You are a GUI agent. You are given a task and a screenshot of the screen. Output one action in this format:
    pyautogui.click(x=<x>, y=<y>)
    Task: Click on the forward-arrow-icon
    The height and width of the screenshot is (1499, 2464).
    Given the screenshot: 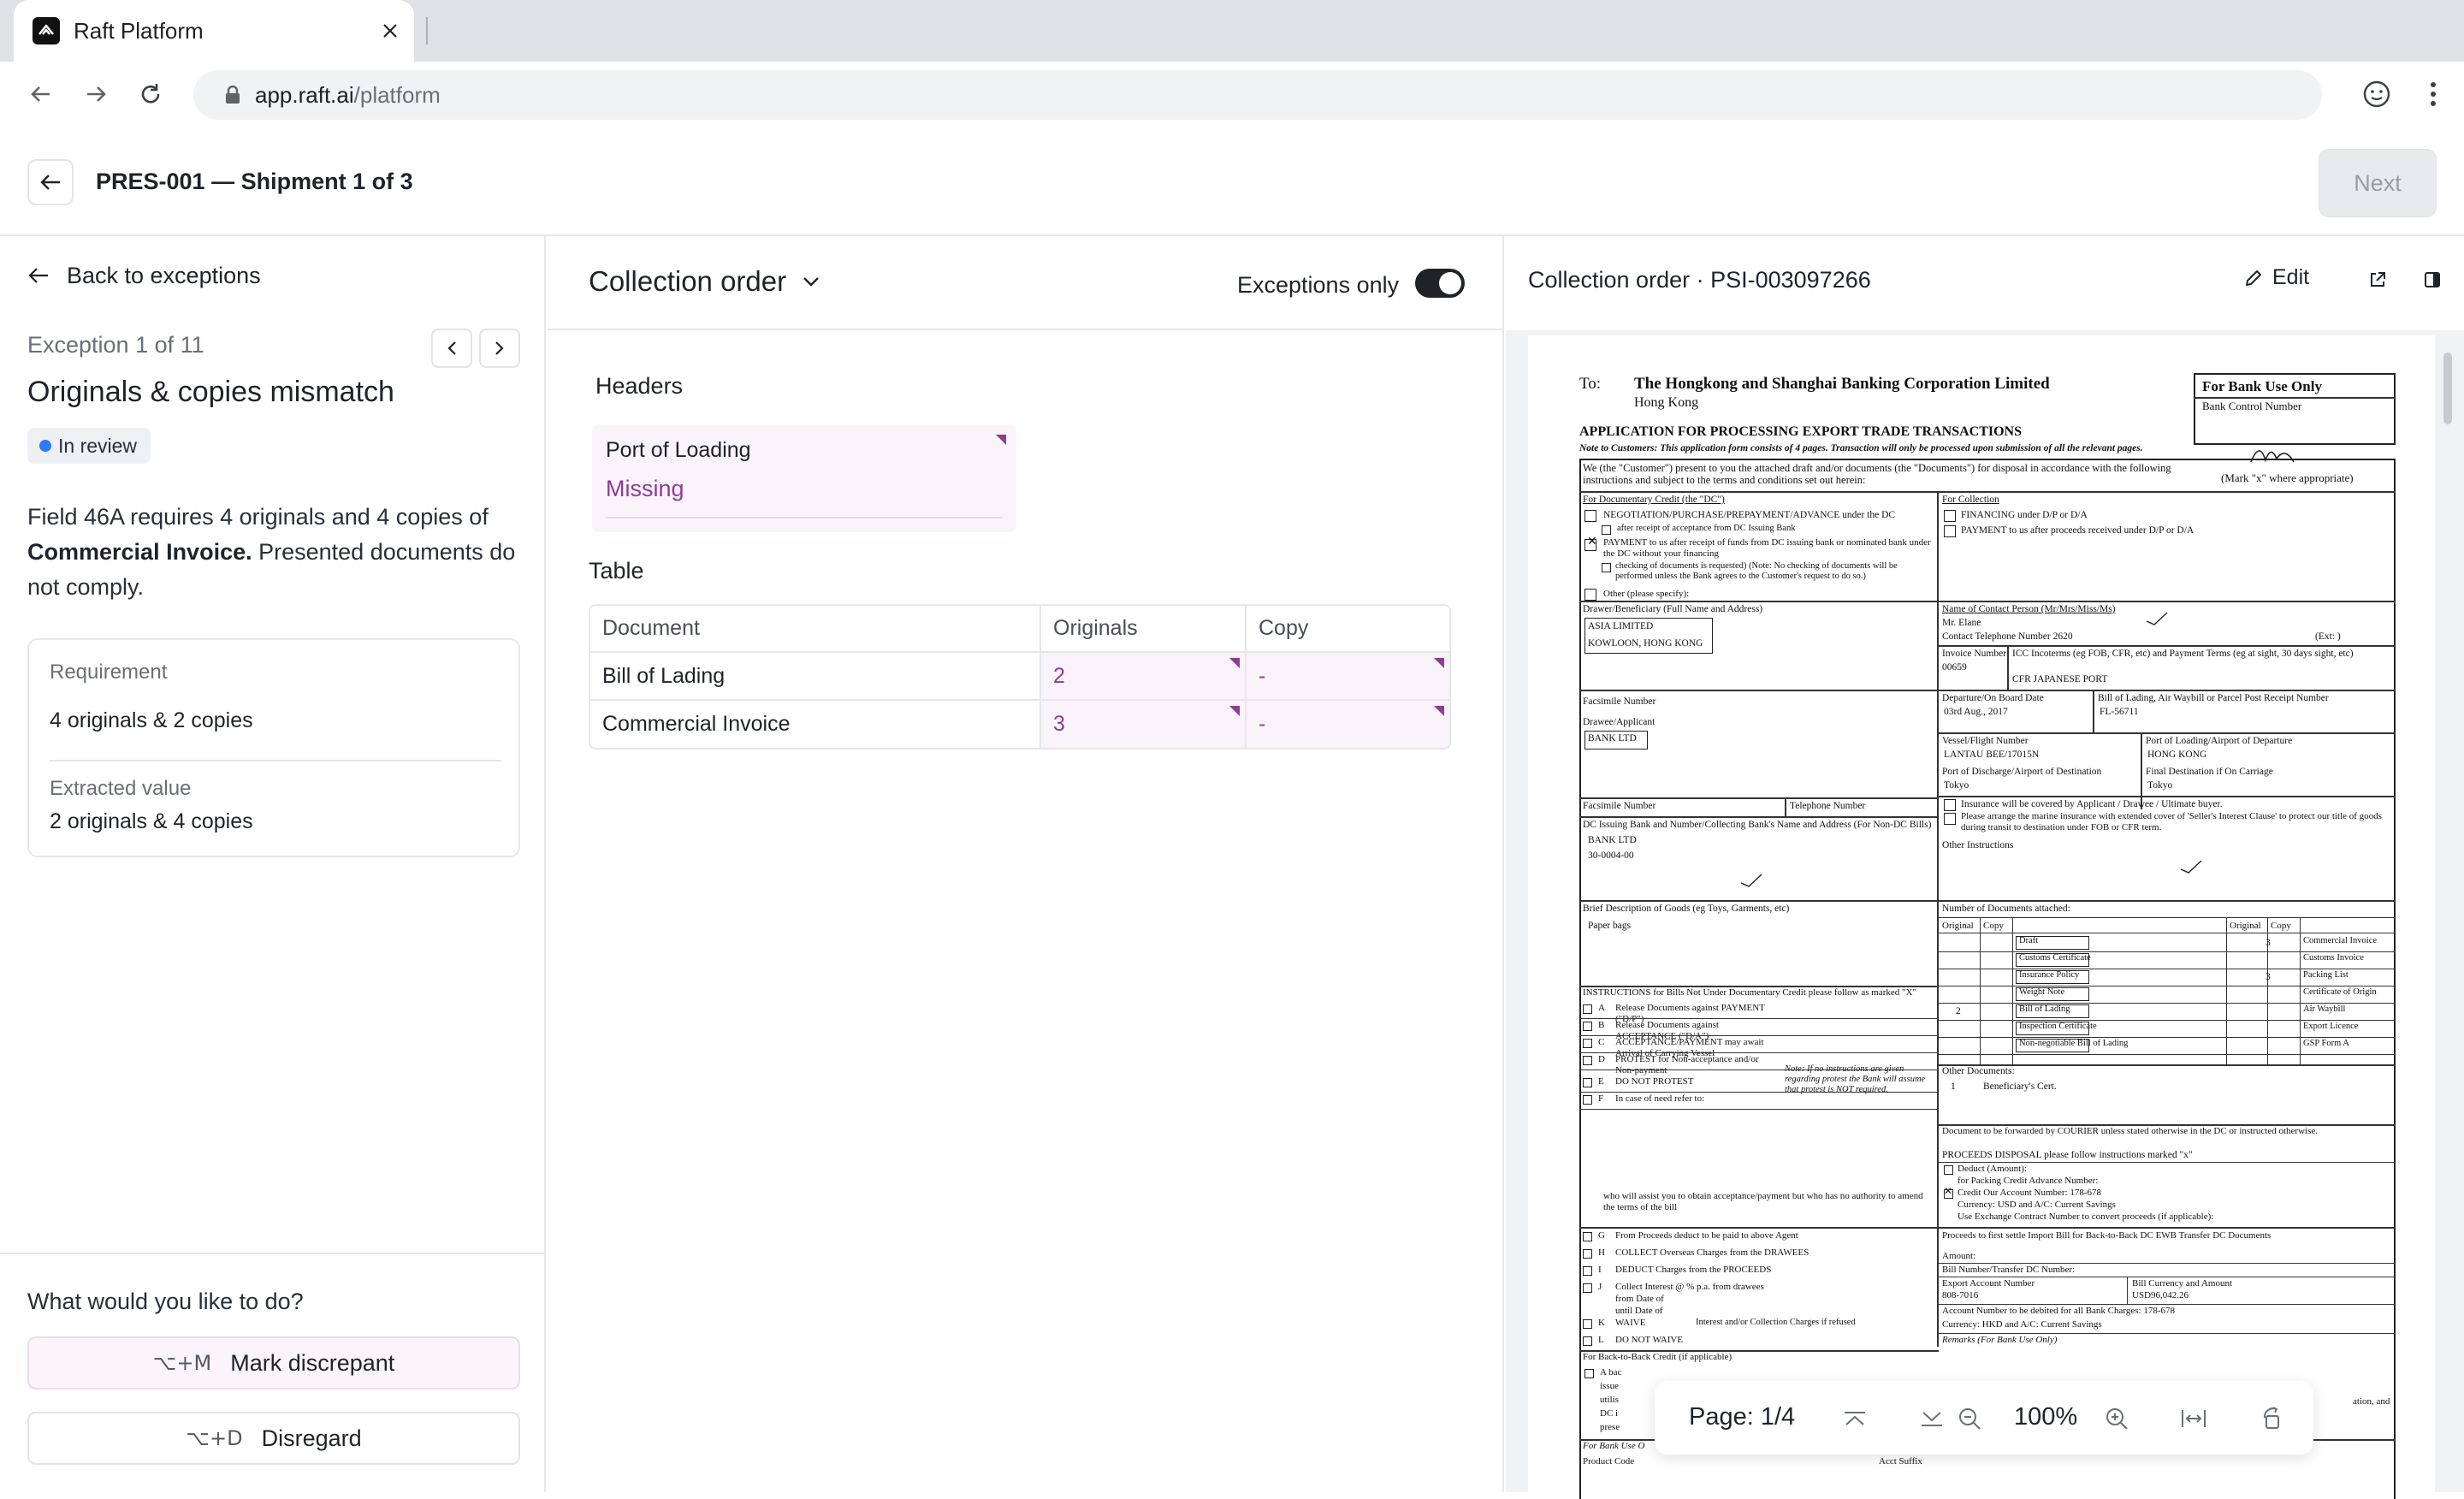 What is the action you would take?
    pyautogui.click(x=96, y=94)
    